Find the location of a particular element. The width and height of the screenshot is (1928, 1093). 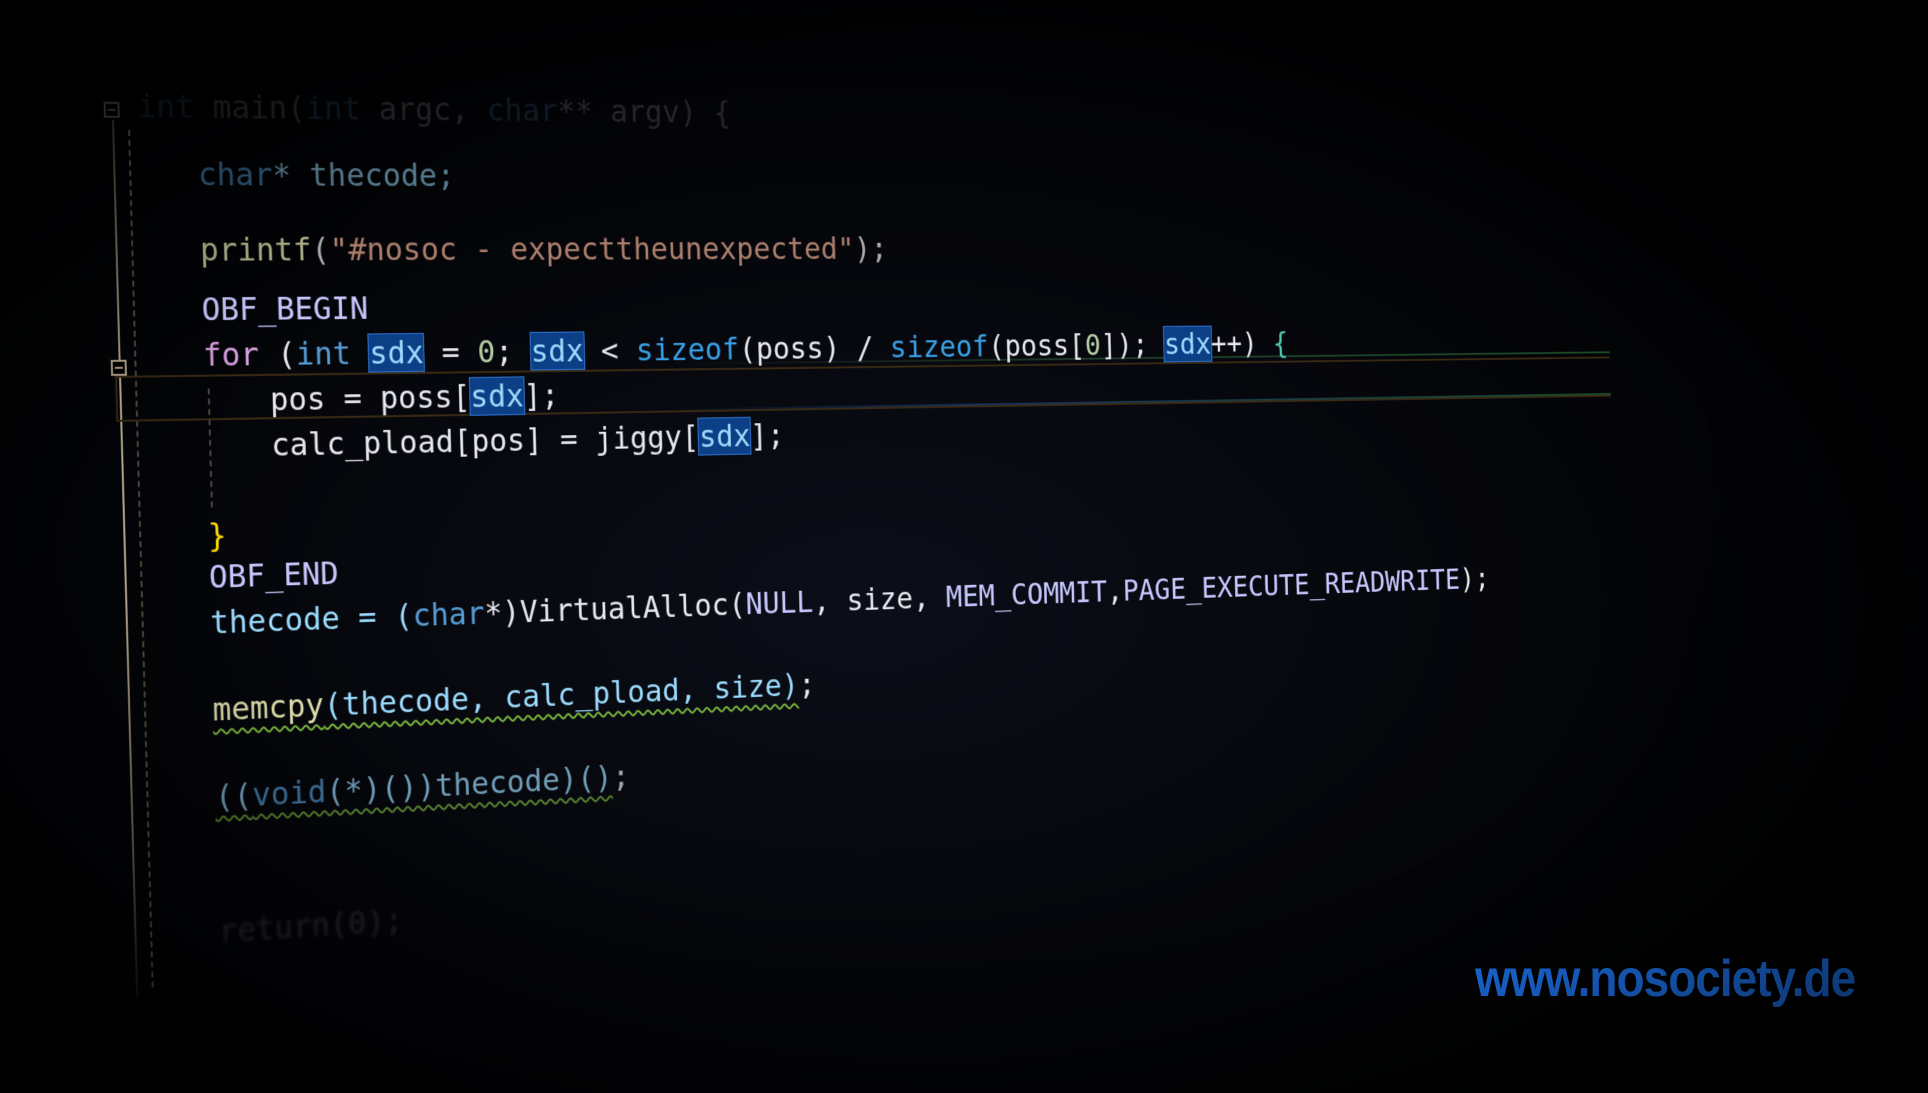

code-line-char-decl: char* thecode; is located at coordinates (326, 174).